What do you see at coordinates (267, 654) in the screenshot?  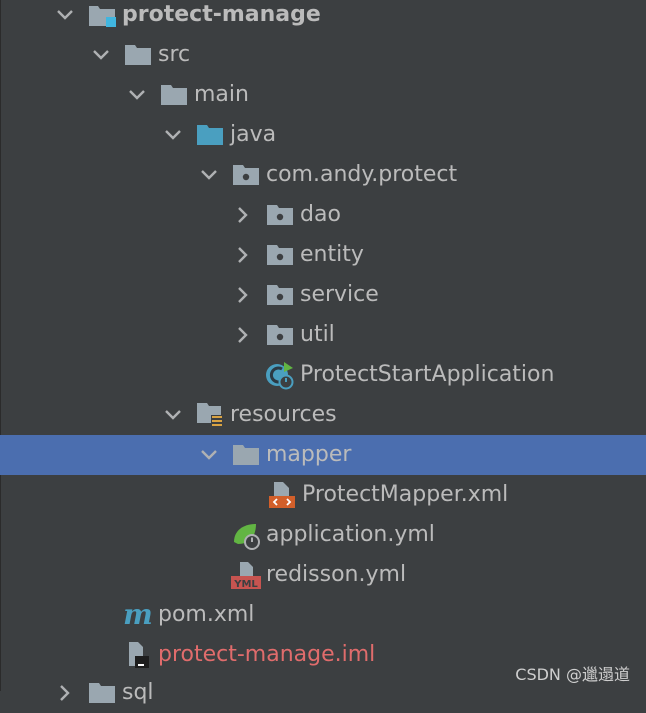 I see `tree-item-label: protect-manage.iml` at bounding box center [267, 654].